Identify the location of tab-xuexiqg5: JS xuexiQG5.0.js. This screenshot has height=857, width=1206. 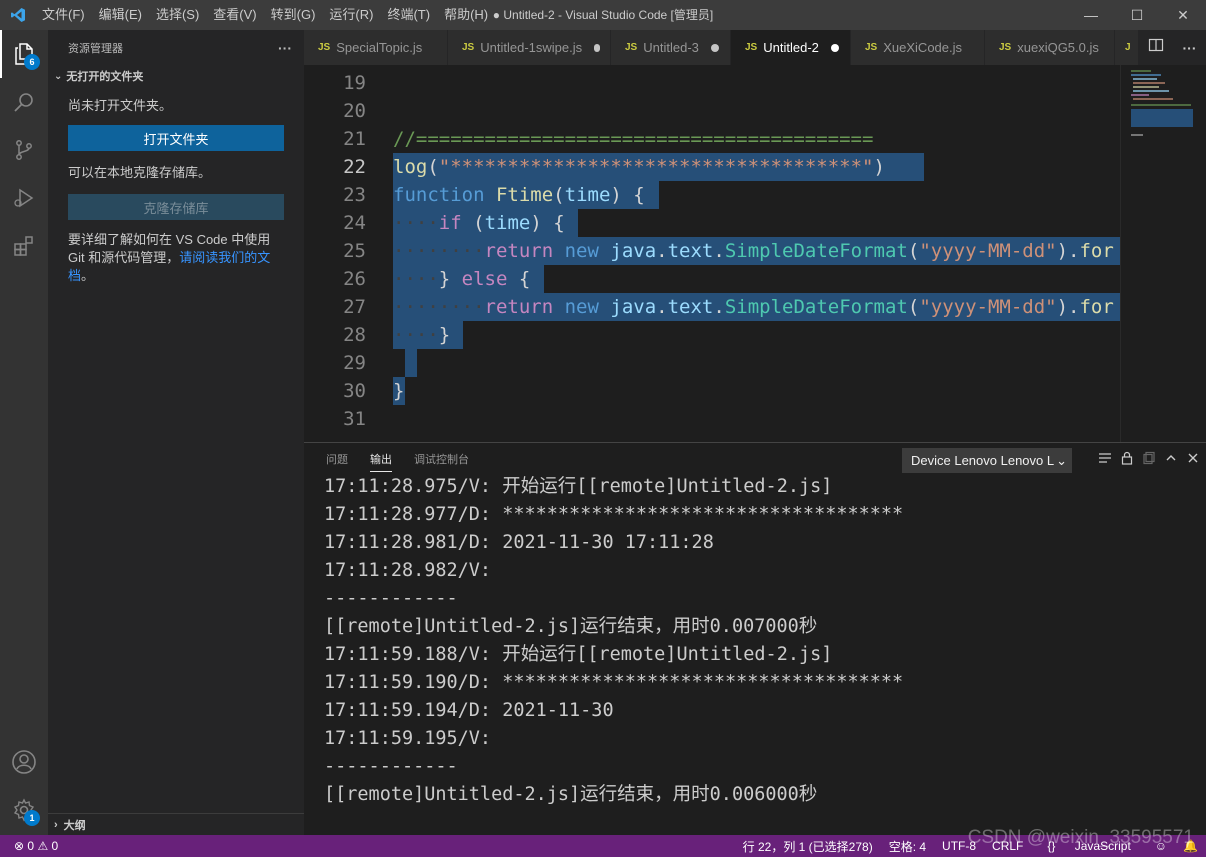
(1050, 47).